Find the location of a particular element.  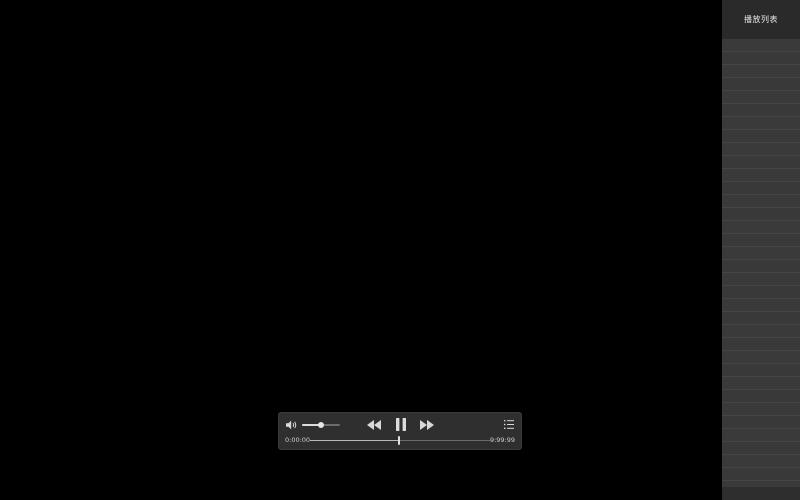

playlist-panel: 播放列表 is located at coordinates (761, 250).